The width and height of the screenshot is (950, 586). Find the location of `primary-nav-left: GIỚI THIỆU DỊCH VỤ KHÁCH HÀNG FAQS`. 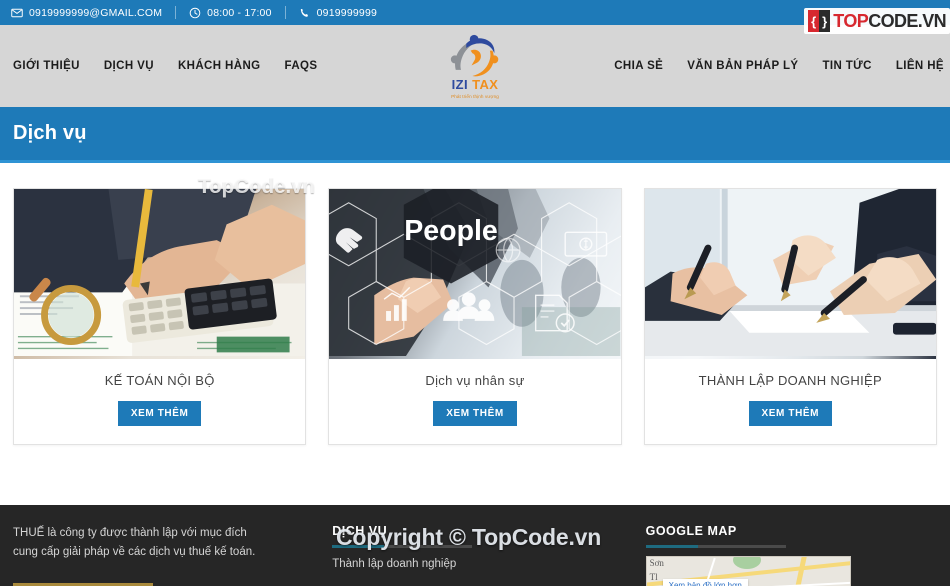

primary-nav-left: GIỚI THIỆU DỊCH VỤ KHÁCH HÀNG FAQS is located at coordinates (158, 66).